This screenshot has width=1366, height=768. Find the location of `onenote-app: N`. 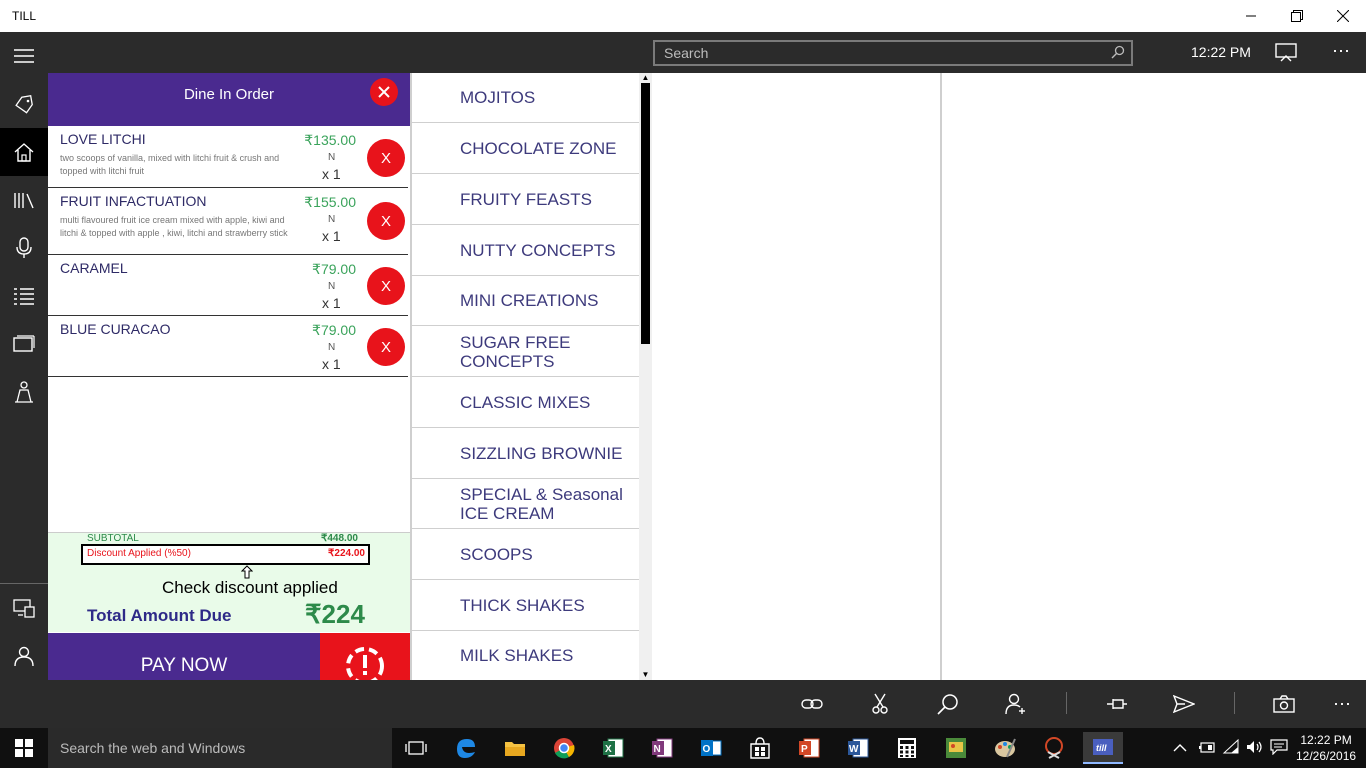

onenote-app: N is located at coordinates (662, 748).